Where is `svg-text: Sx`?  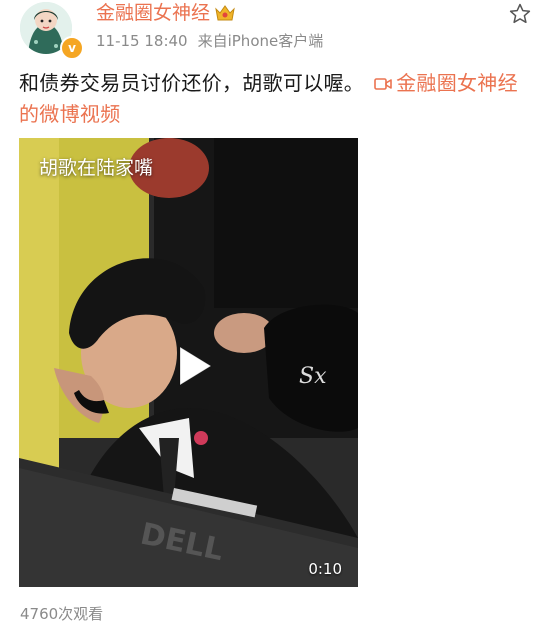
svg-text: Sx is located at coordinates (313, 376).